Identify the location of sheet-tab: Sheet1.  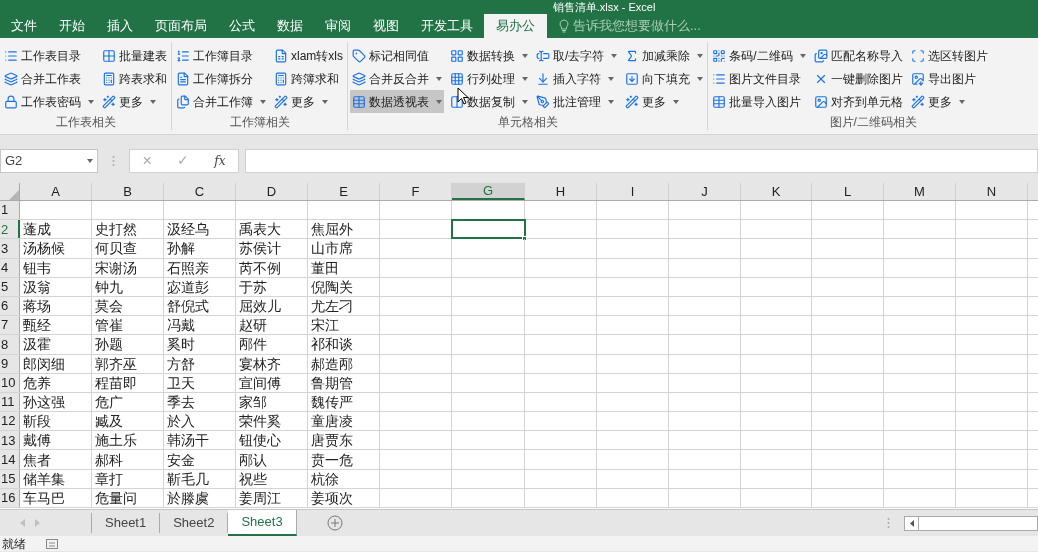
(126, 523).